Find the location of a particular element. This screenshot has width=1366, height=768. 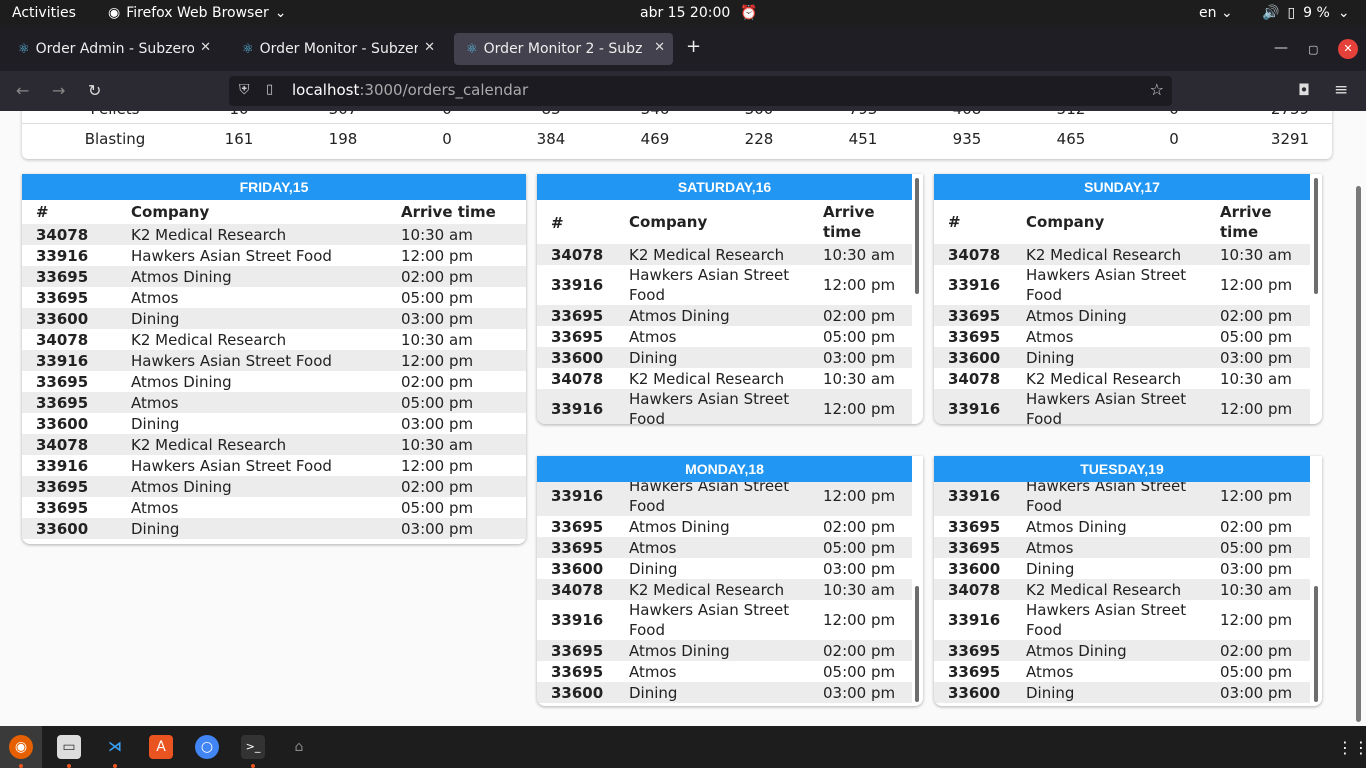

tab-order-monitor-2: ⚛ Order Monitor 2 - Subzer ✕ is located at coordinates (563, 49).